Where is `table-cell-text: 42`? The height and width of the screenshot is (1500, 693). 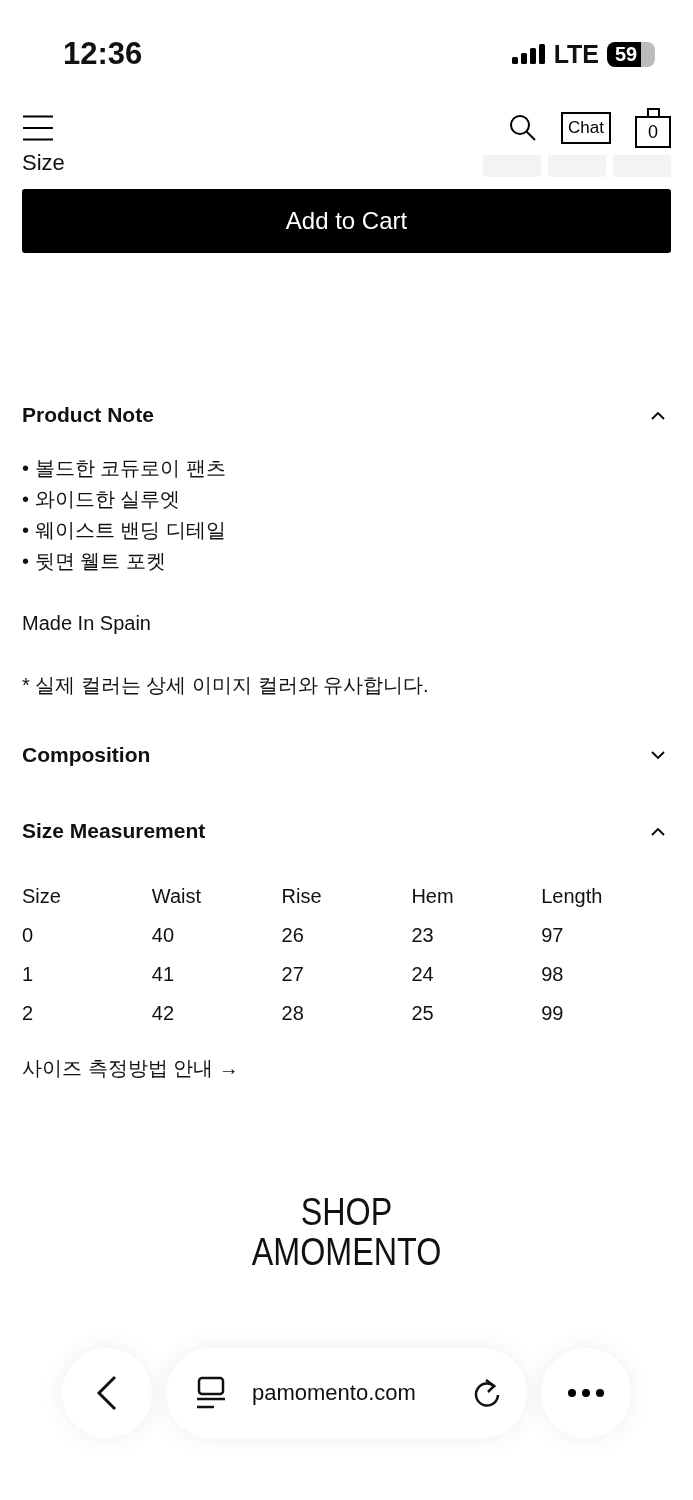
table-cell-text: 42 is located at coordinates (163, 1013).